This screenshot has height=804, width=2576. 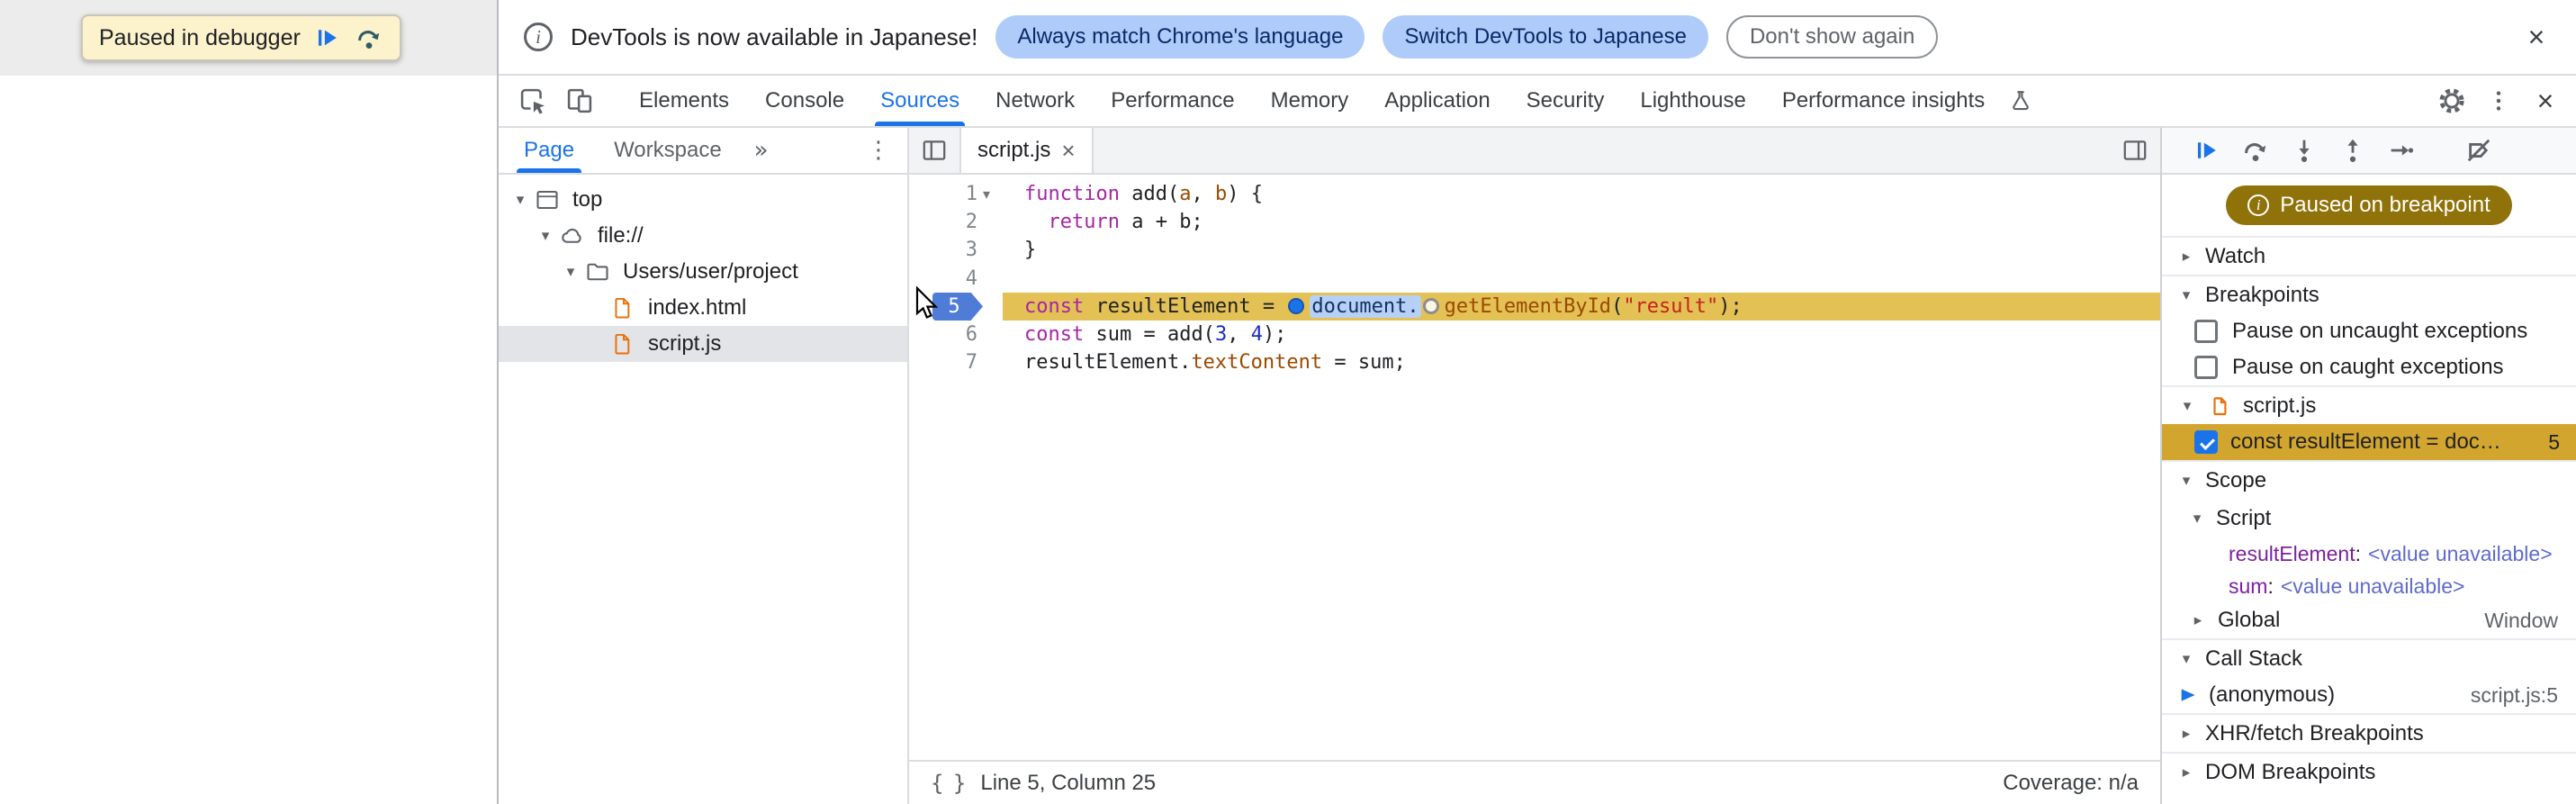 I want to click on step-out-button, so click(x=2352, y=150).